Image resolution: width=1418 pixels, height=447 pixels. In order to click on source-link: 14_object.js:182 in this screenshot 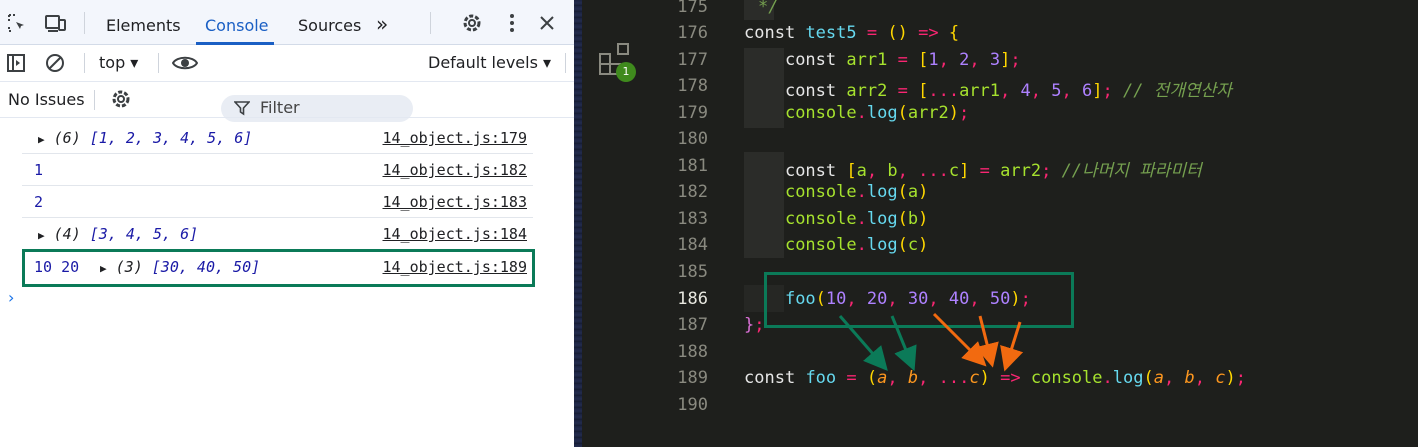, I will do `click(455, 170)`.